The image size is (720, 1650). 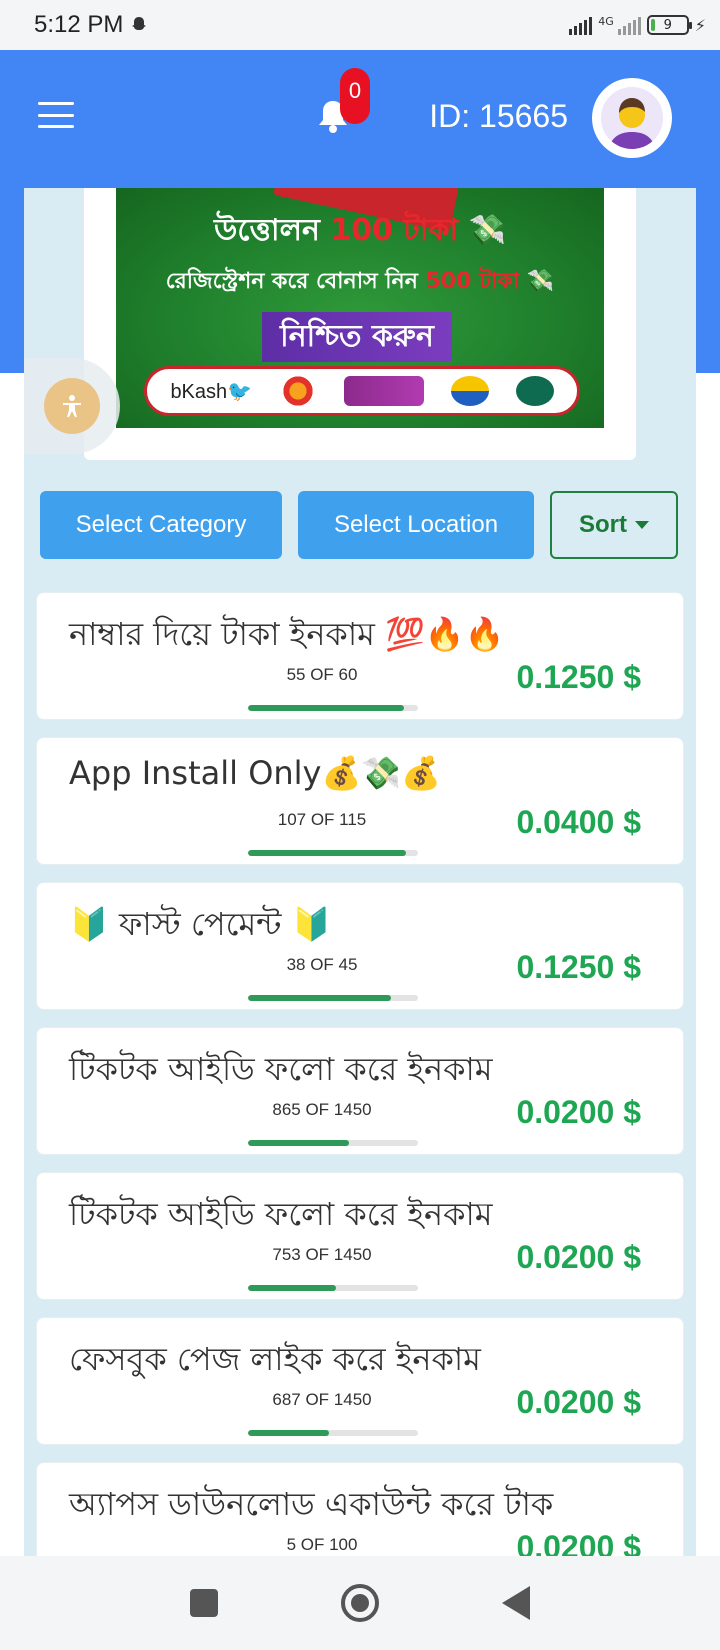 What do you see at coordinates (161, 525) in the screenshot?
I see `select-category-button: Select Category` at bounding box center [161, 525].